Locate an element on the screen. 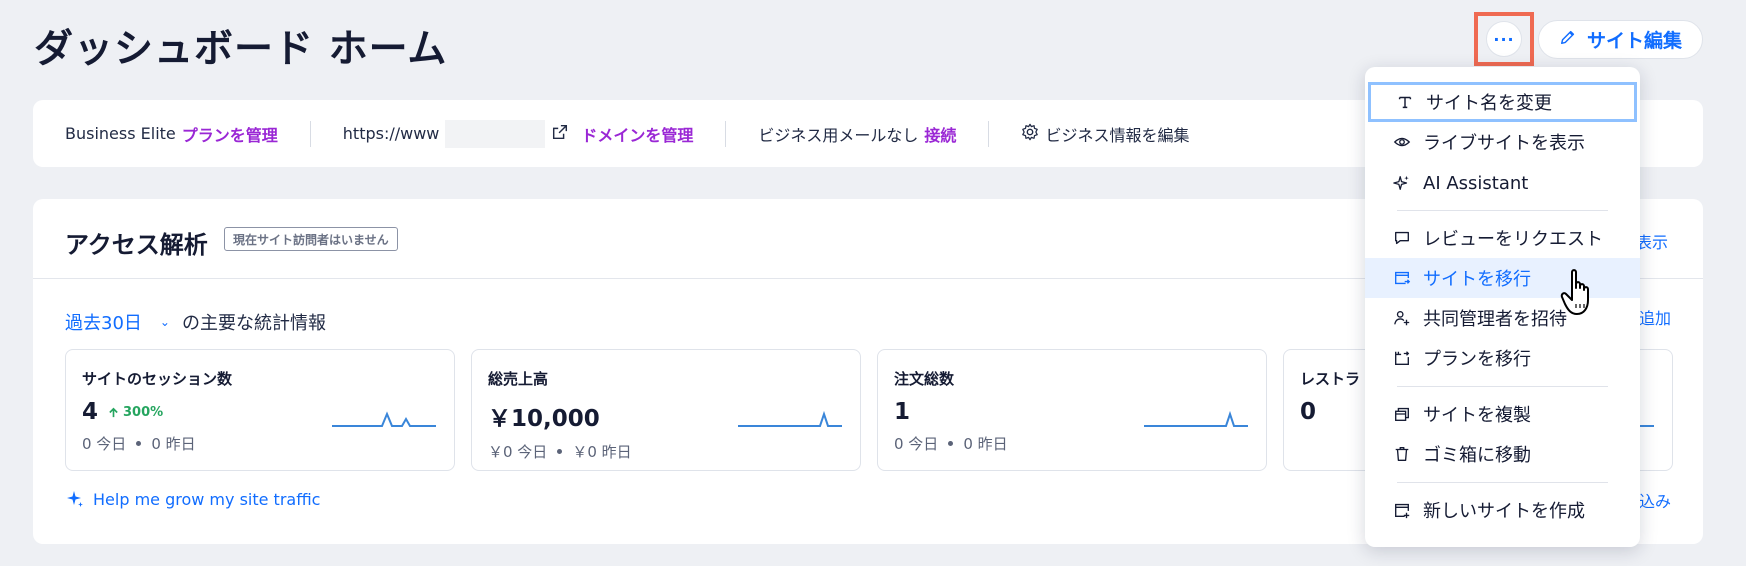  manage-plan-link: プランを管理 is located at coordinates (230, 134).